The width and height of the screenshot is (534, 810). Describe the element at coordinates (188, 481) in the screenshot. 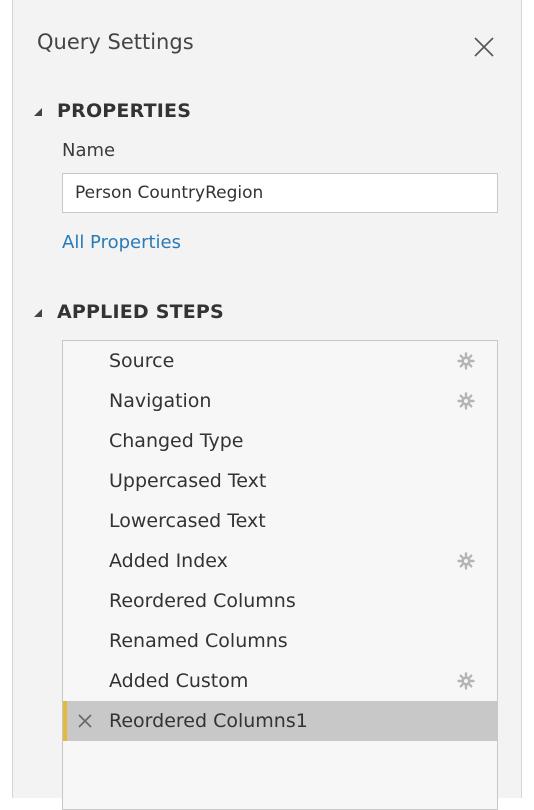

I see `step-label: Uppercased Text` at that location.